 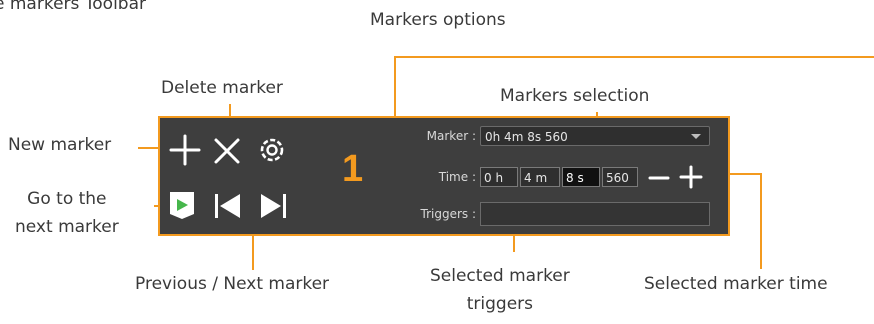 I want to click on callout-selected-triggers: Selected marker triggers, so click(x=500, y=290).